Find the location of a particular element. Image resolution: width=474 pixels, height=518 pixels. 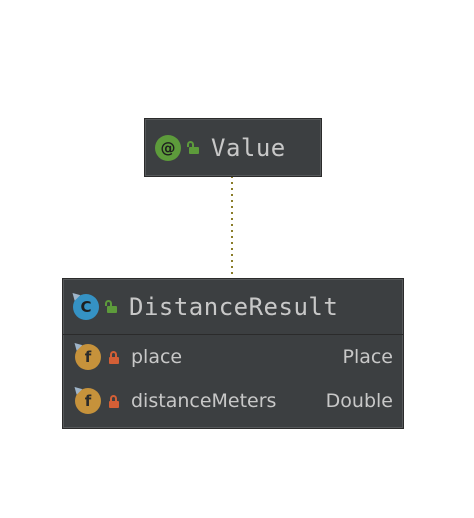

field-row-distancemeters: f distanceMeters Double is located at coordinates (233, 401).